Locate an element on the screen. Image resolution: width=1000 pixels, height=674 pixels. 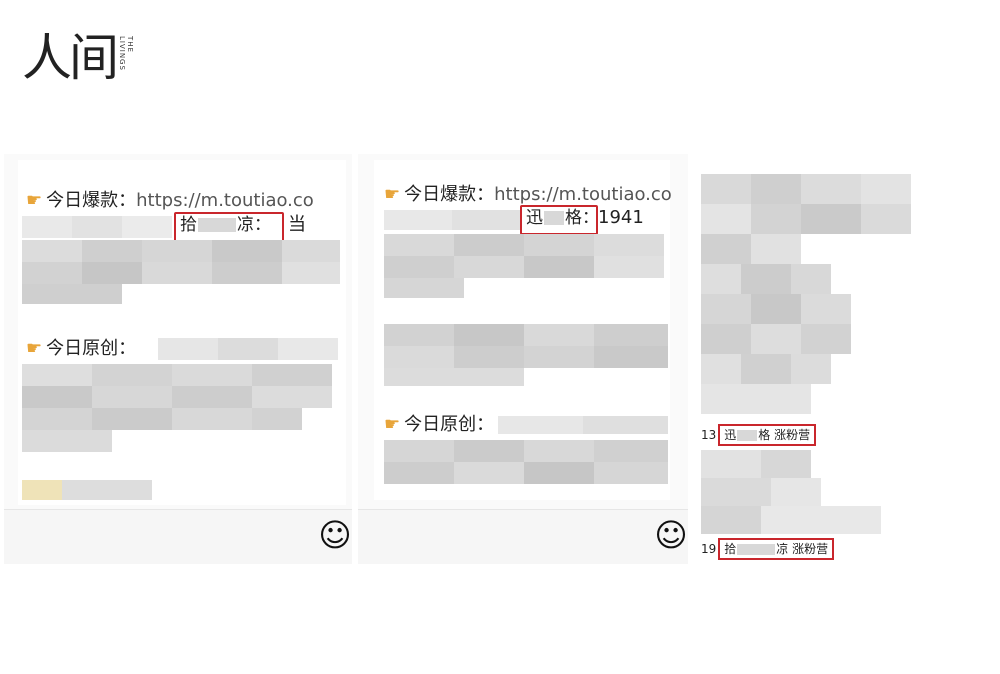
logo: 人间 THE LIVINGS is located at coordinates (78, 60).